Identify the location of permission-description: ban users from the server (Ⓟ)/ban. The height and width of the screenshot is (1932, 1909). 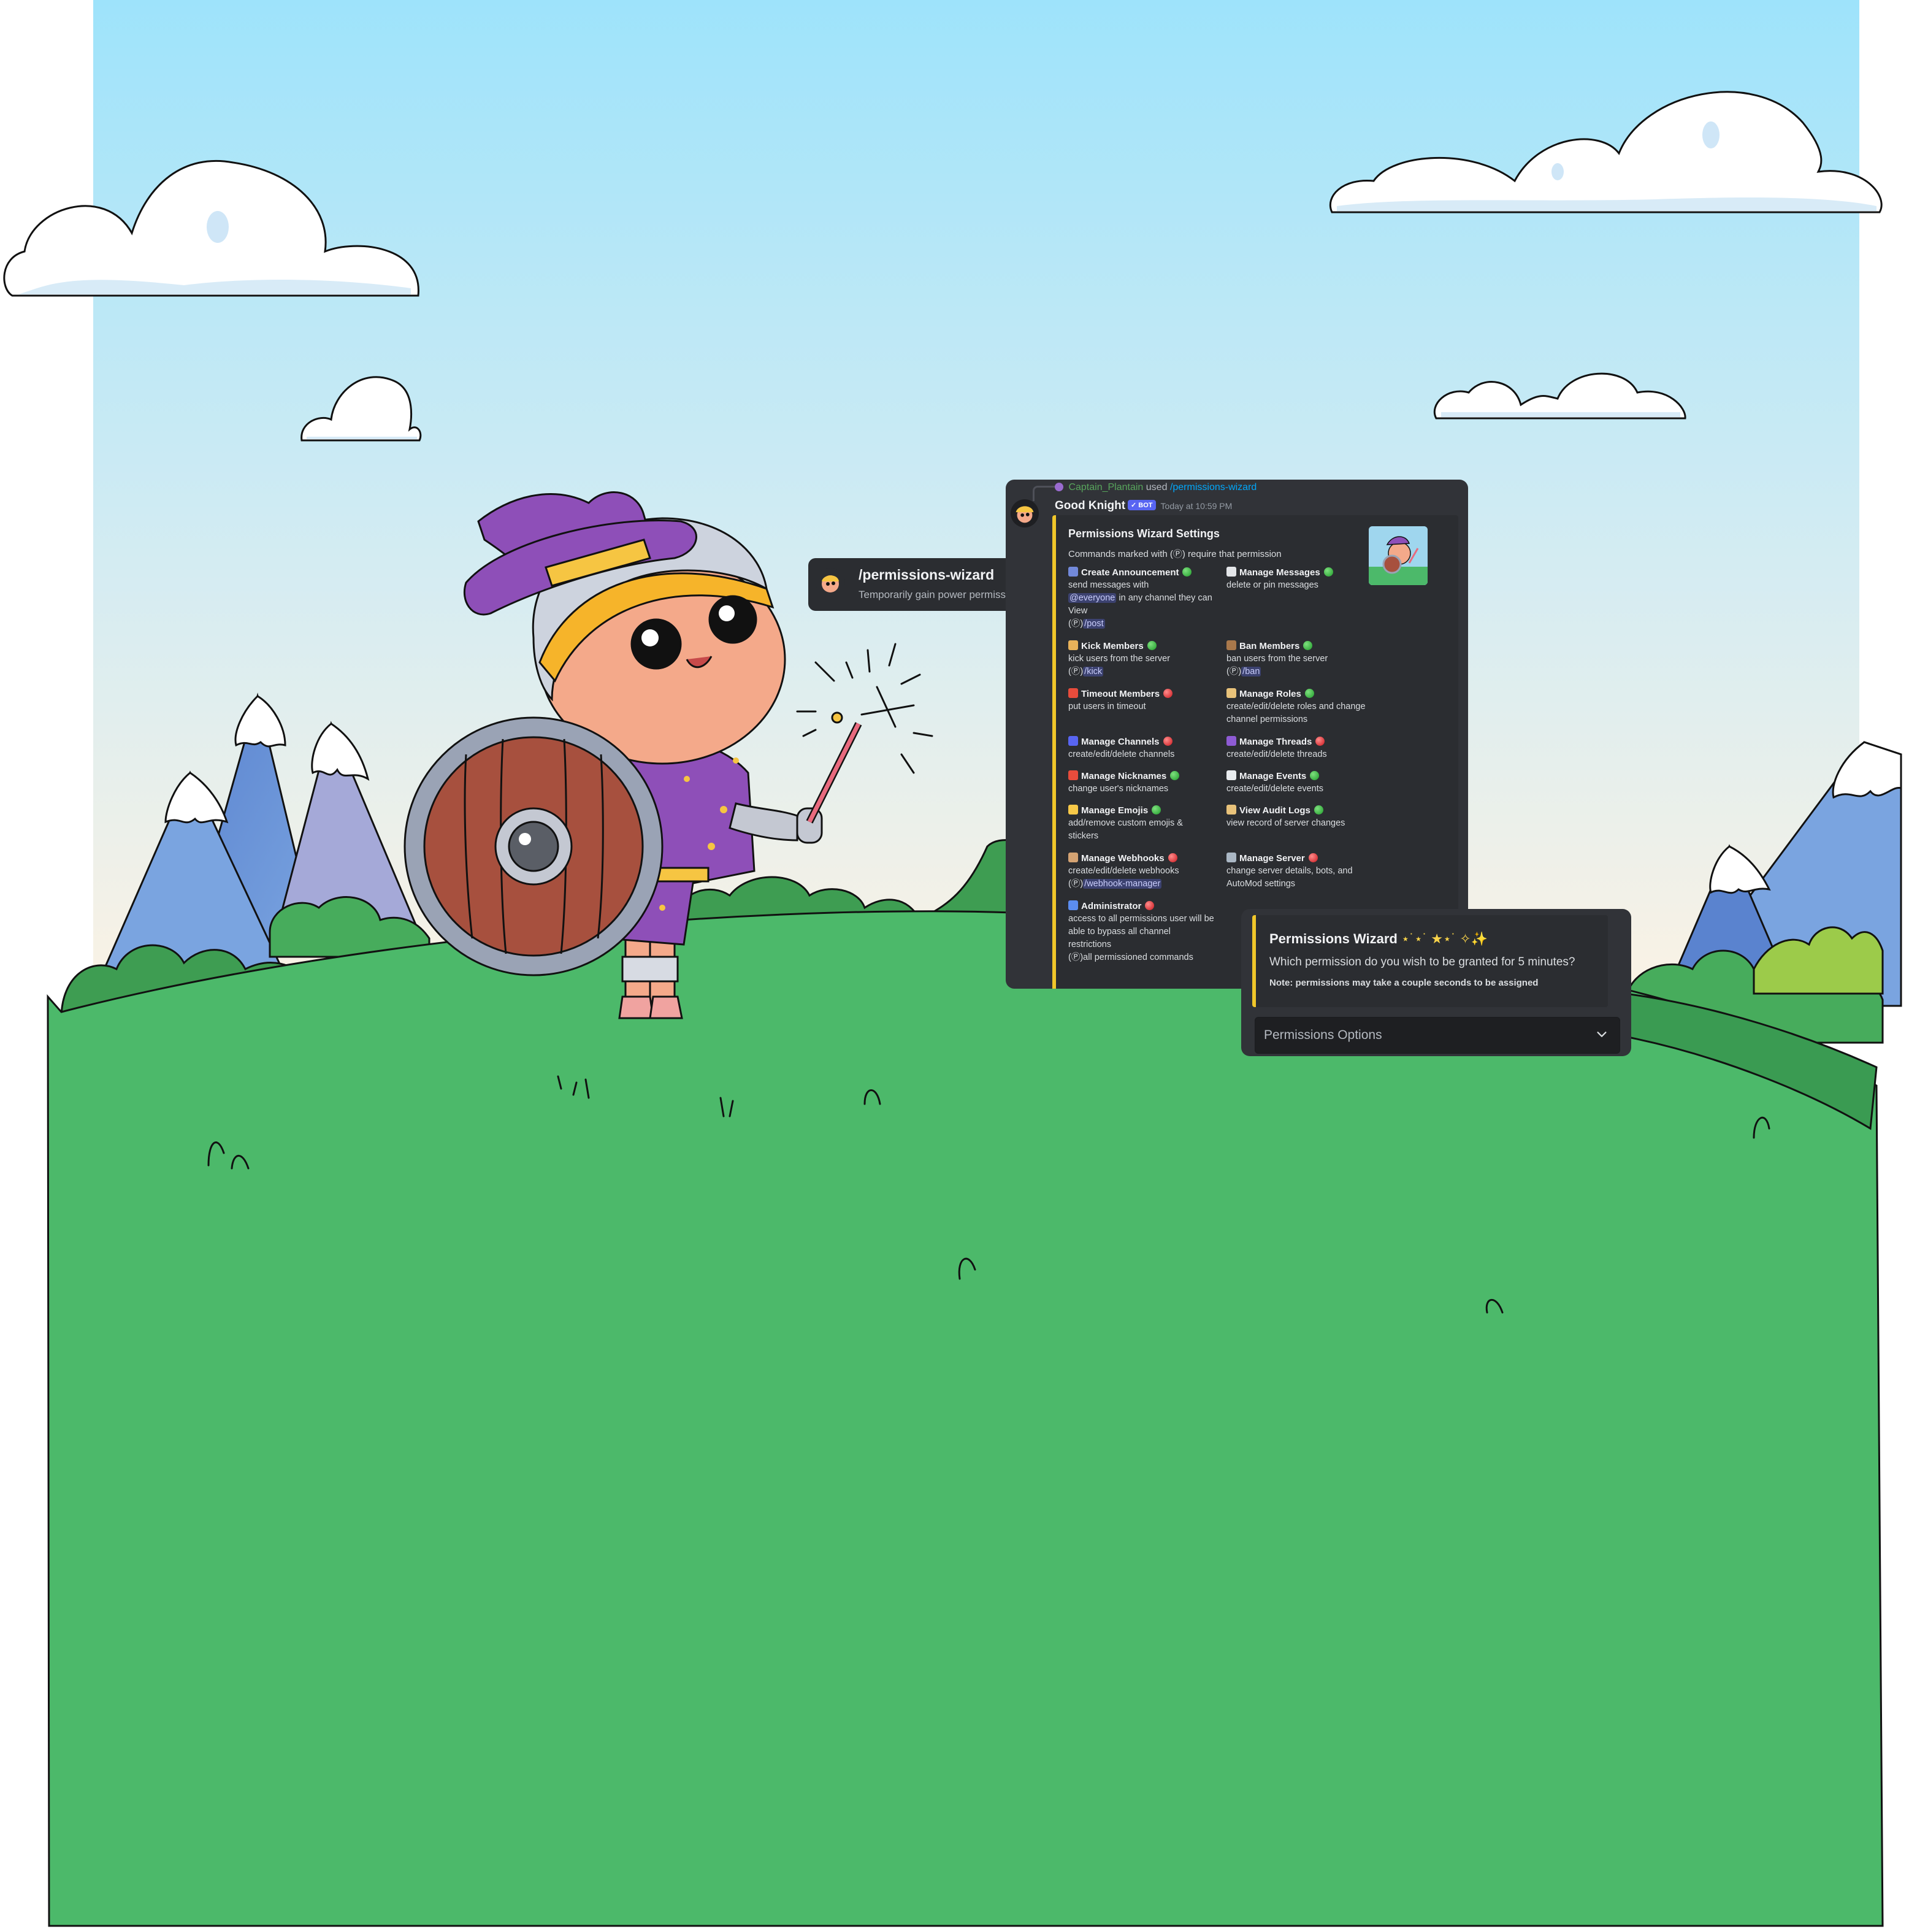
(1300, 665).